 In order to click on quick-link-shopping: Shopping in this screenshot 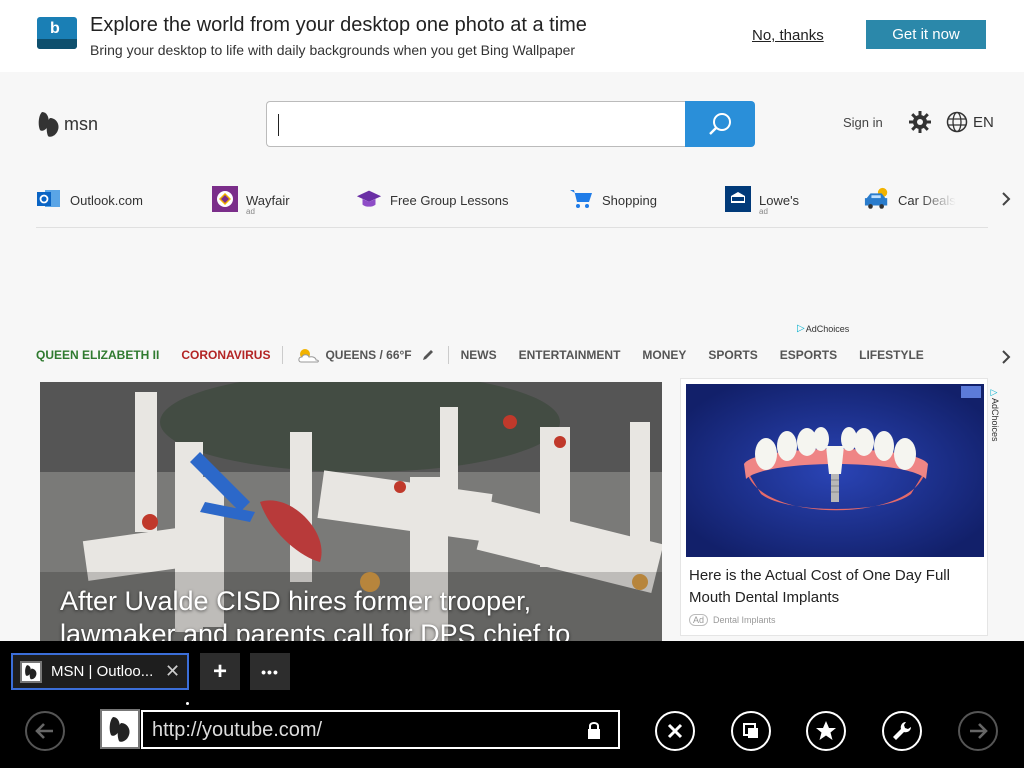, I will do `click(612, 199)`.